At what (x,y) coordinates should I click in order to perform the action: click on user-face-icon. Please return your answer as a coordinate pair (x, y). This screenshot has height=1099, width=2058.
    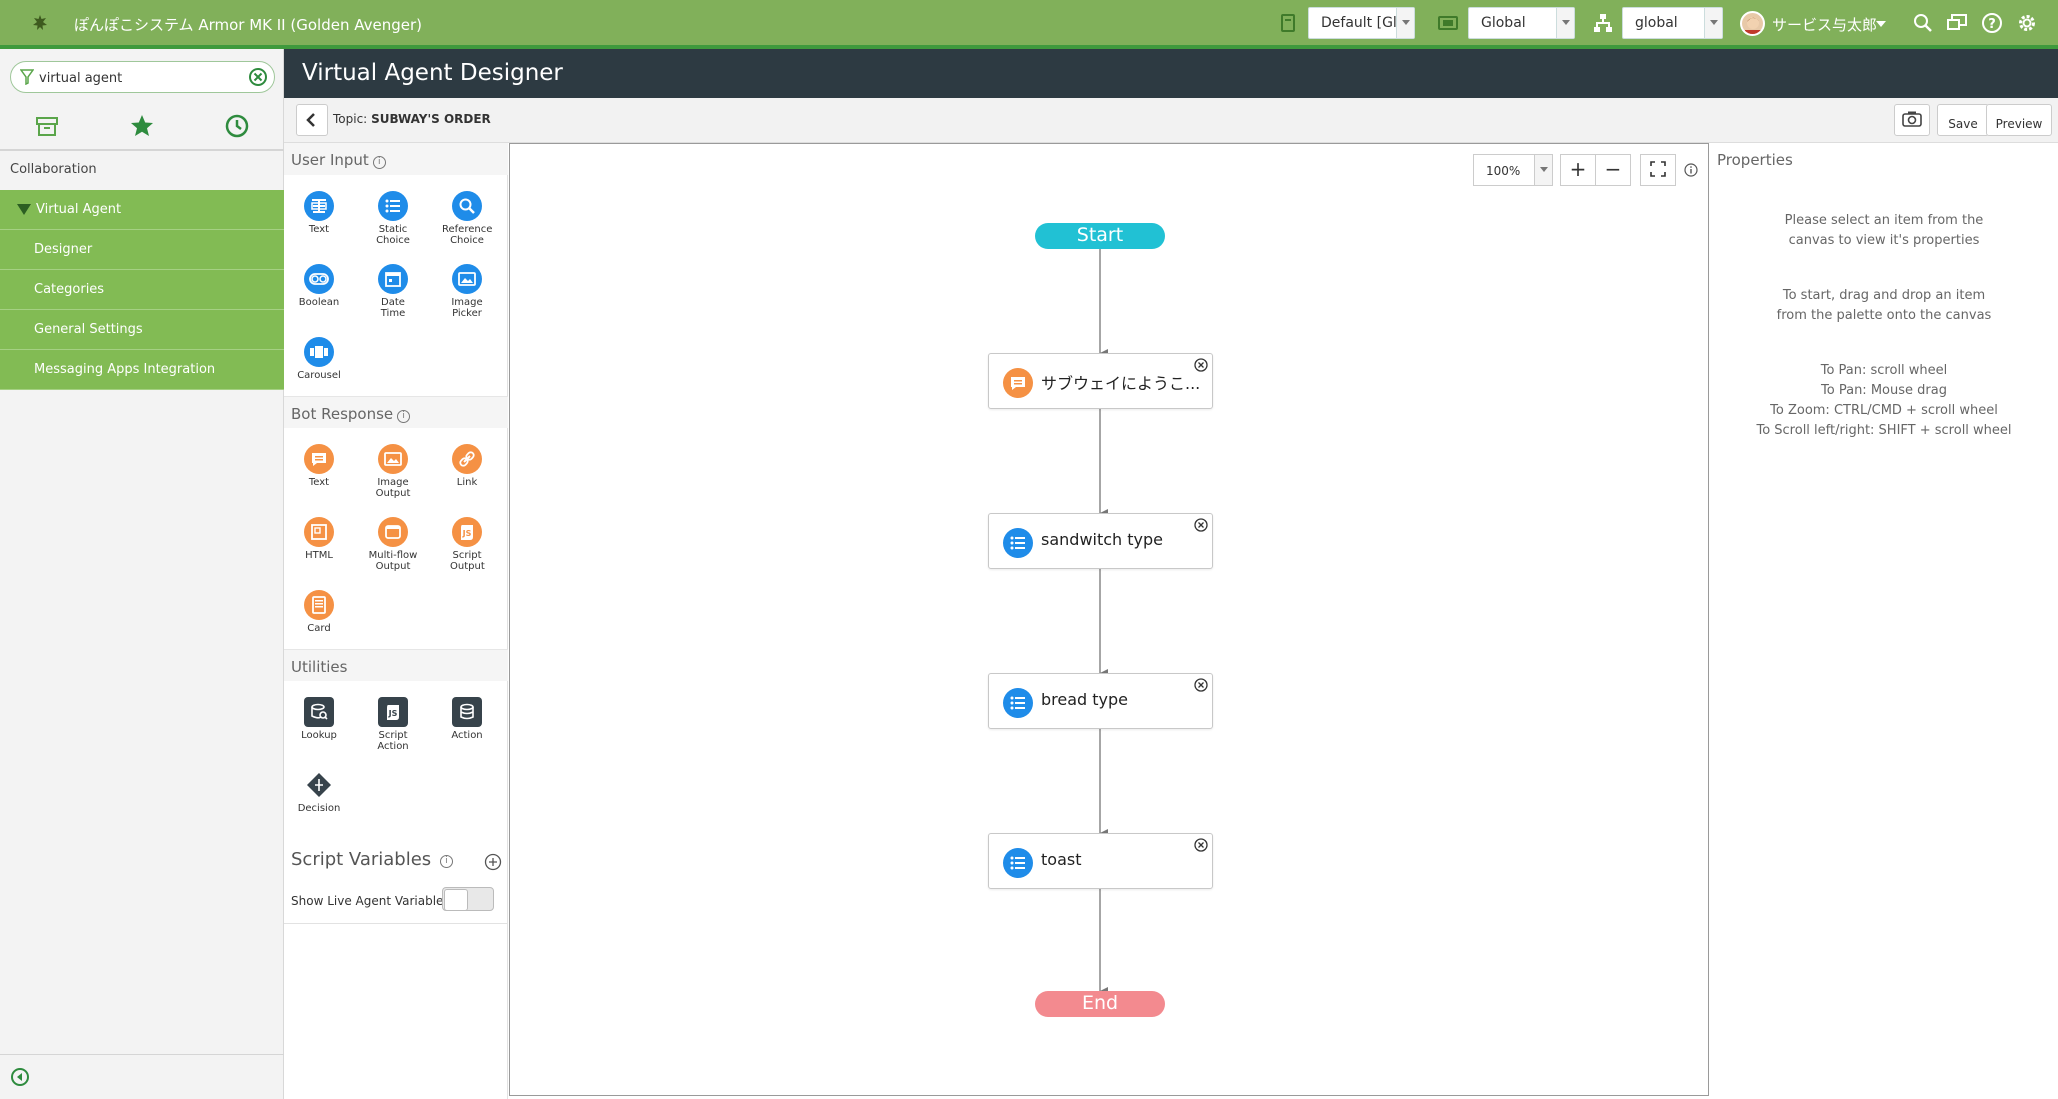
    Looking at the image, I should click on (1753, 25).